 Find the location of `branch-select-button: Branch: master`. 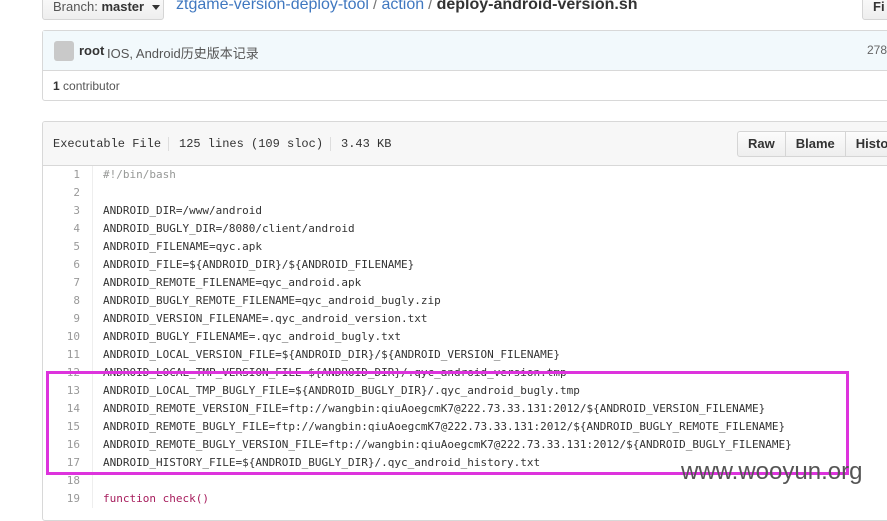

branch-select-button: Branch: master is located at coordinates (103, 10).